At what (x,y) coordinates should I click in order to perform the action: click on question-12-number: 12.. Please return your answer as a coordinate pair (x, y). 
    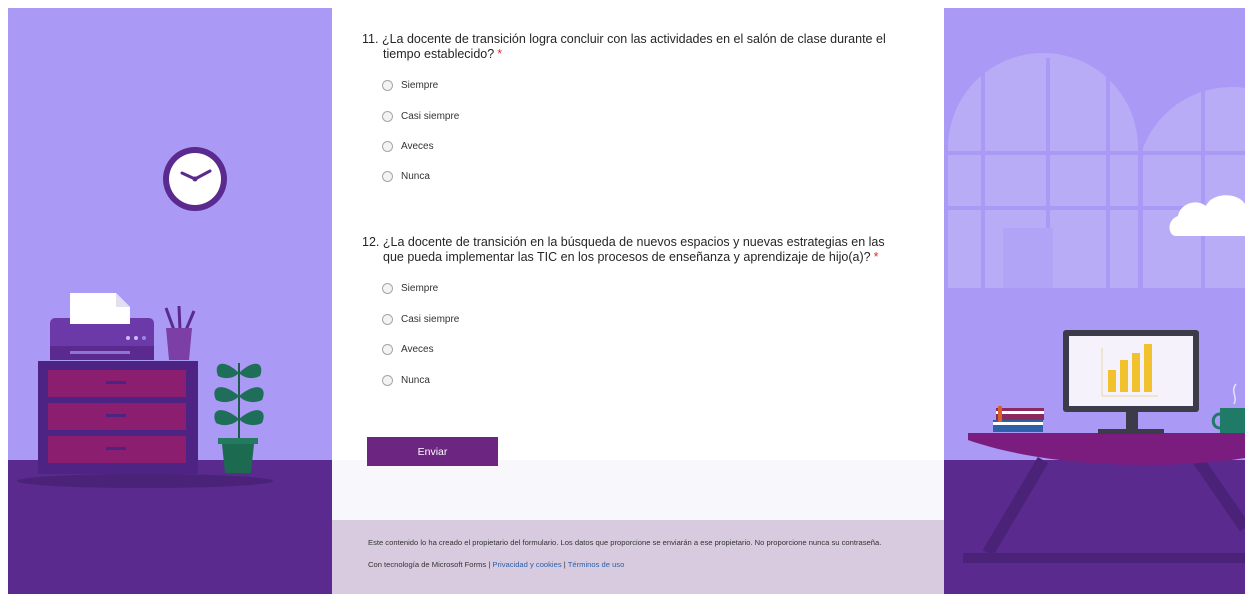
    Looking at the image, I should click on (371, 242).